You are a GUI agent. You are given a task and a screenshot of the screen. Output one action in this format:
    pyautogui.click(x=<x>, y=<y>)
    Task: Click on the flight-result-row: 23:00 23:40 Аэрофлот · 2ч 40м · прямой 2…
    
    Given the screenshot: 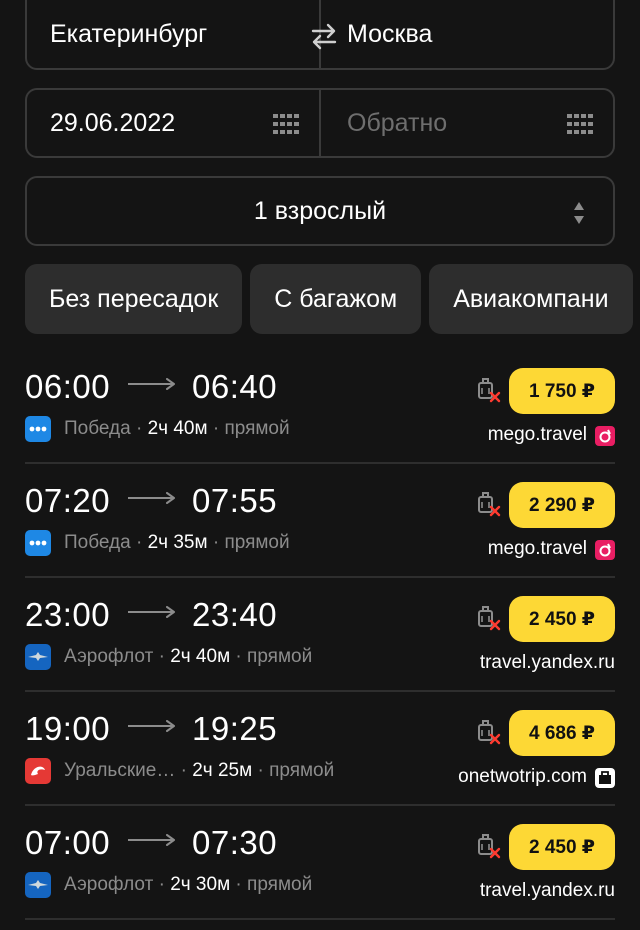 What is the action you would take?
    pyautogui.click(x=320, y=635)
    